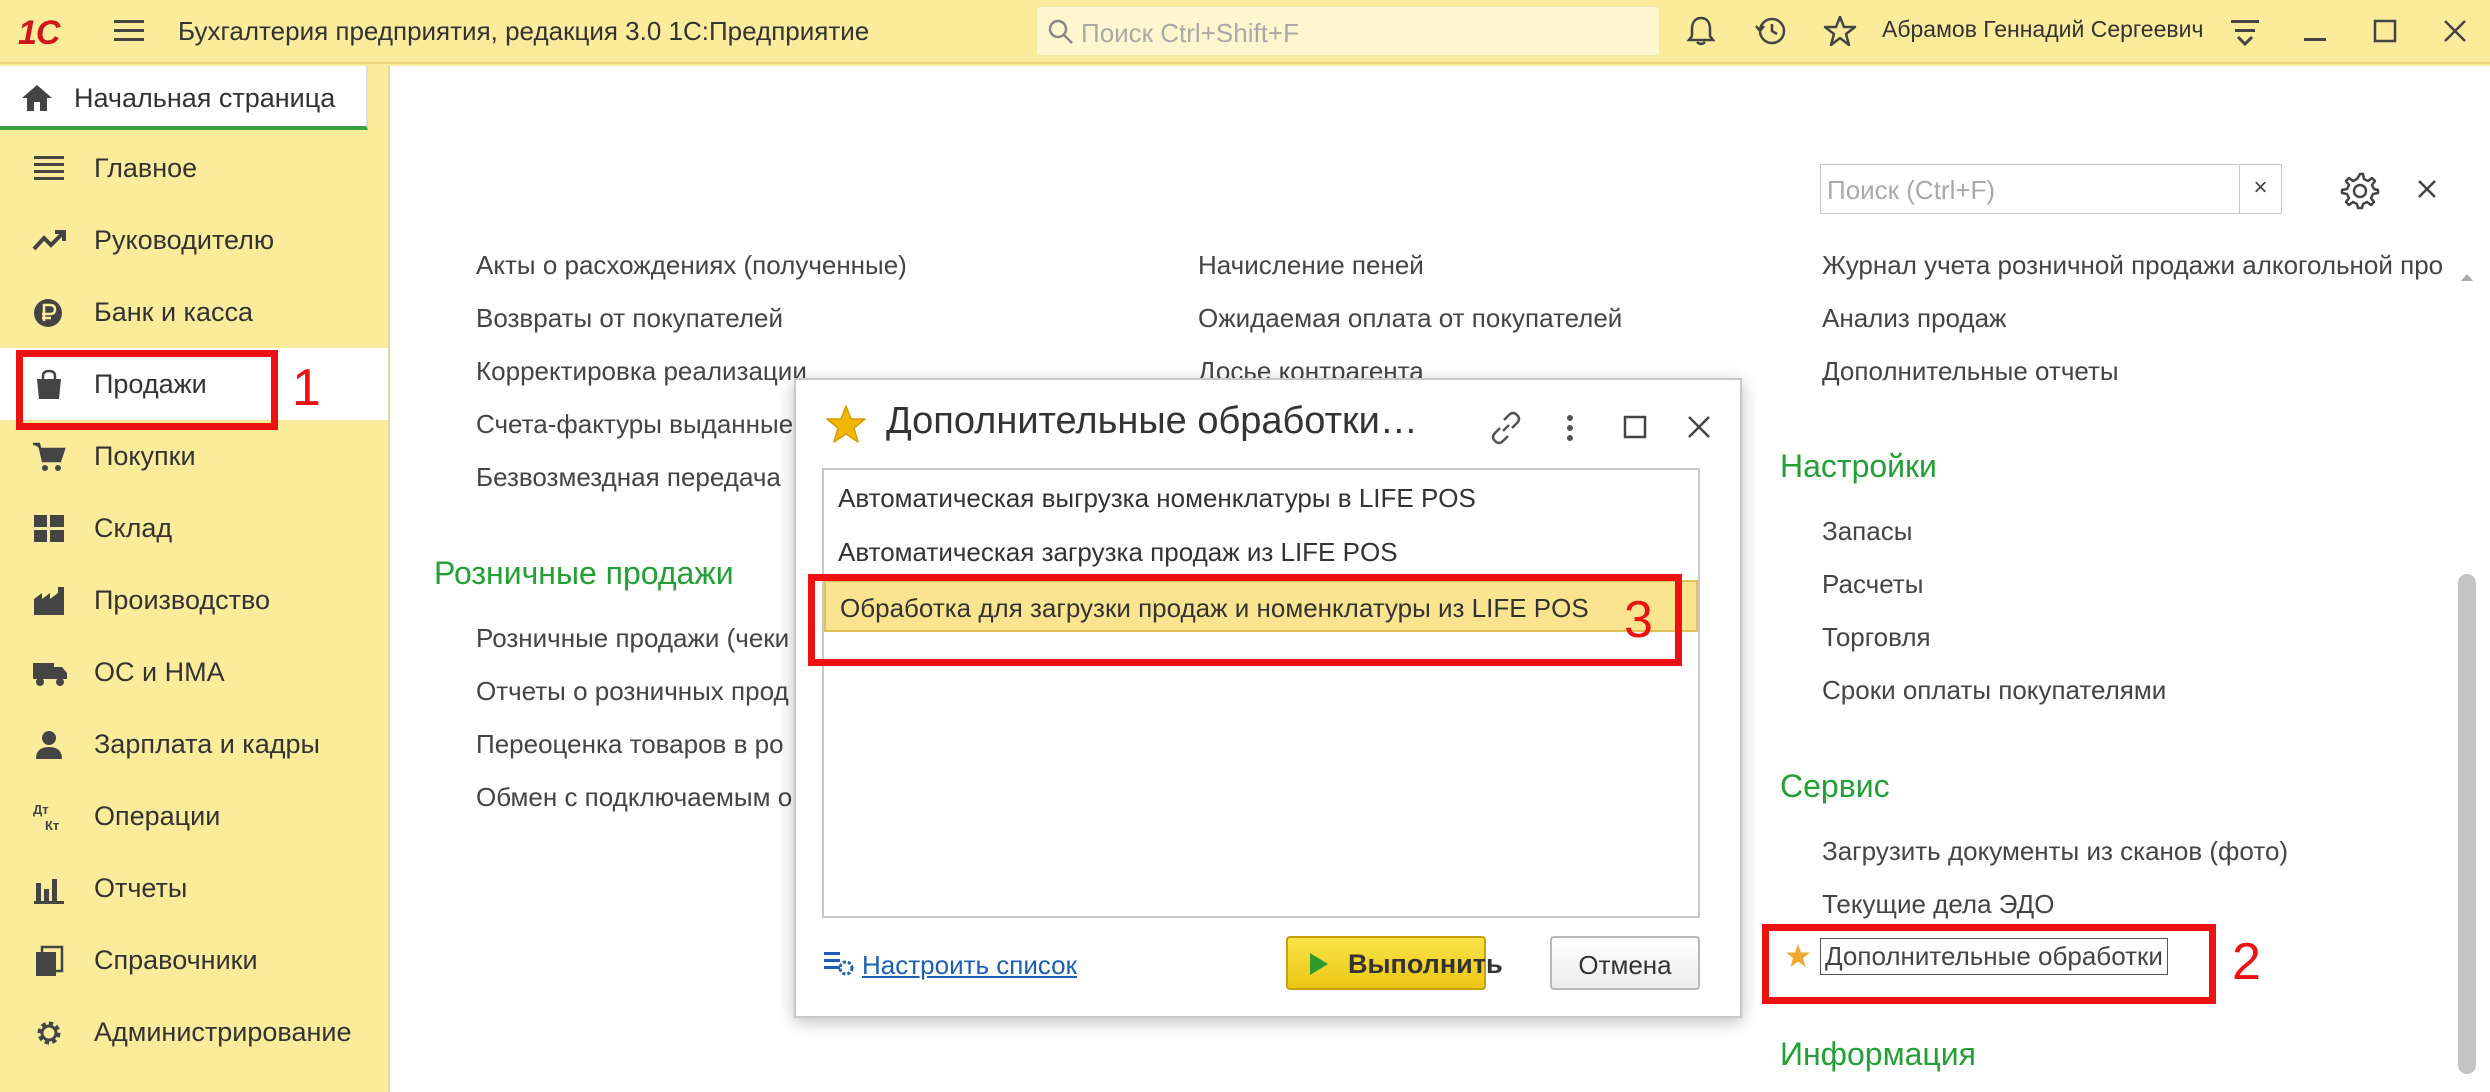 The width and height of the screenshot is (2490, 1092). What do you see at coordinates (49, 745) in the screenshot?
I see `person-icon` at bounding box center [49, 745].